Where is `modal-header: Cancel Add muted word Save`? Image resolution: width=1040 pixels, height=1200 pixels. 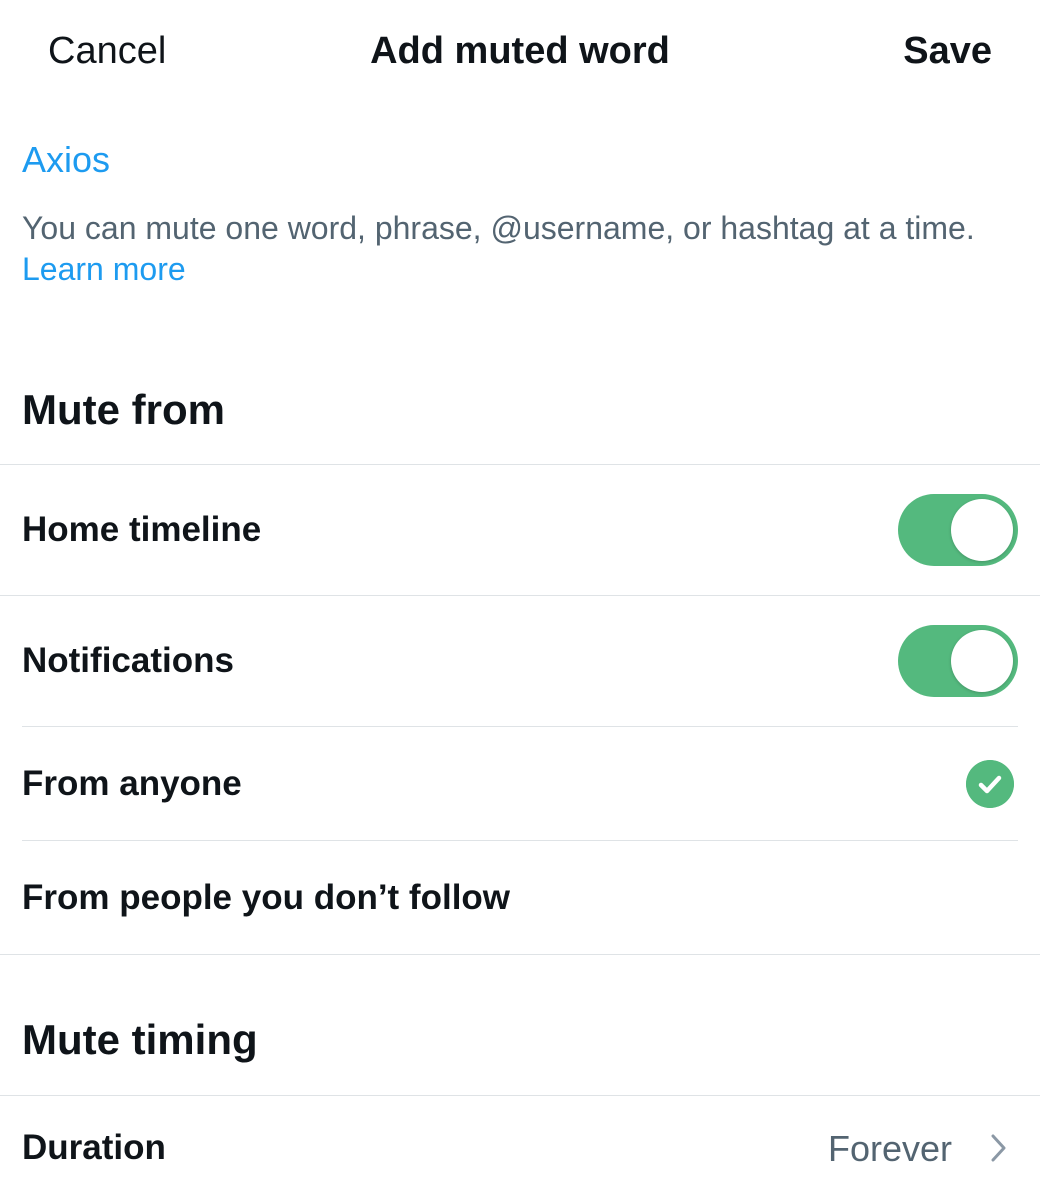 modal-header: Cancel Add muted word Save is located at coordinates (520, 55).